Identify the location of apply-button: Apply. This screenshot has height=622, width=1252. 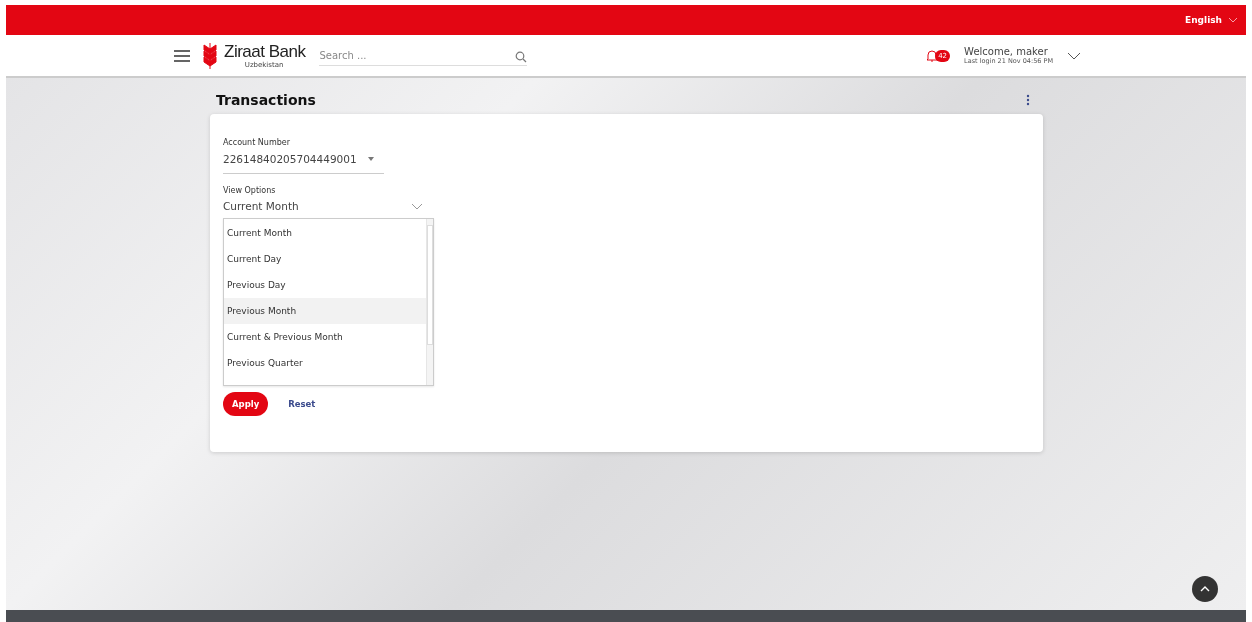
(246, 404).